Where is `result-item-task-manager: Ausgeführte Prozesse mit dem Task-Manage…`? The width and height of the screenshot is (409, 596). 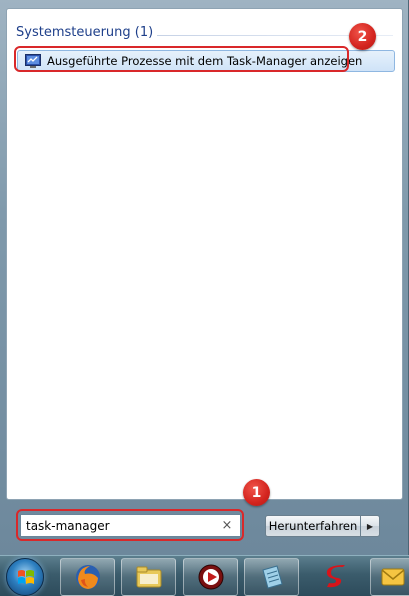 result-item-task-manager: Ausgeführte Prozesse mit dem Task-Manage… is located at coordinates (206, 61).